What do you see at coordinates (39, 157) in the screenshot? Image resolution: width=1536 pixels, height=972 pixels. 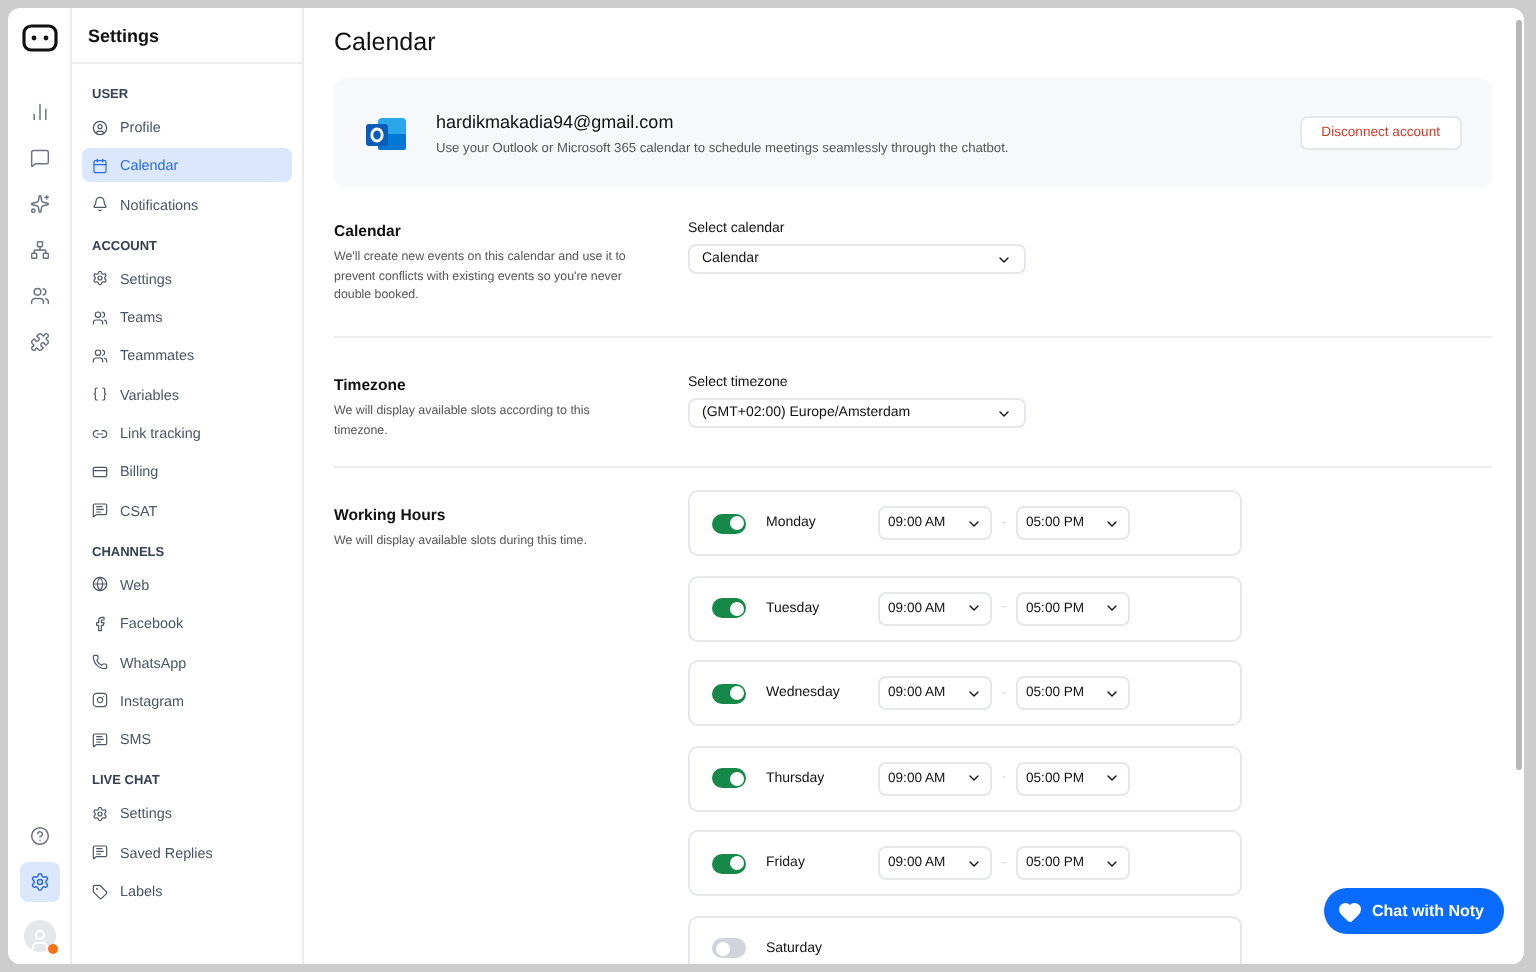 I see `chat-icon` at bounding box center [39, 157].